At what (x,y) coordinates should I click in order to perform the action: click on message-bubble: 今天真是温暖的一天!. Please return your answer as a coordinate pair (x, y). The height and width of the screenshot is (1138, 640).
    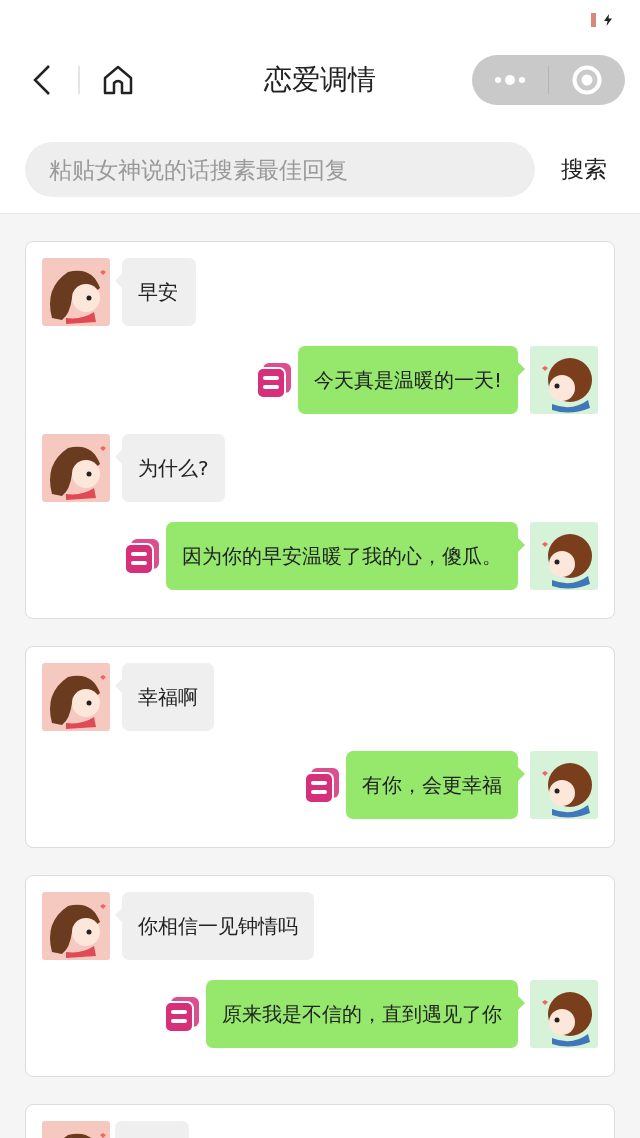
    Looking at the image, I should click on (407, 380).